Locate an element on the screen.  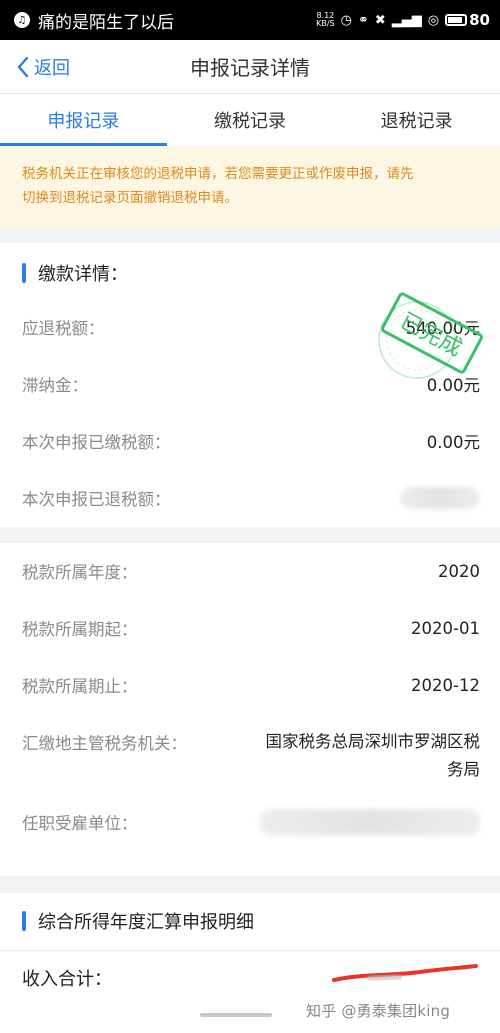
back-button: 返回 is located at coordinates (43, 67).